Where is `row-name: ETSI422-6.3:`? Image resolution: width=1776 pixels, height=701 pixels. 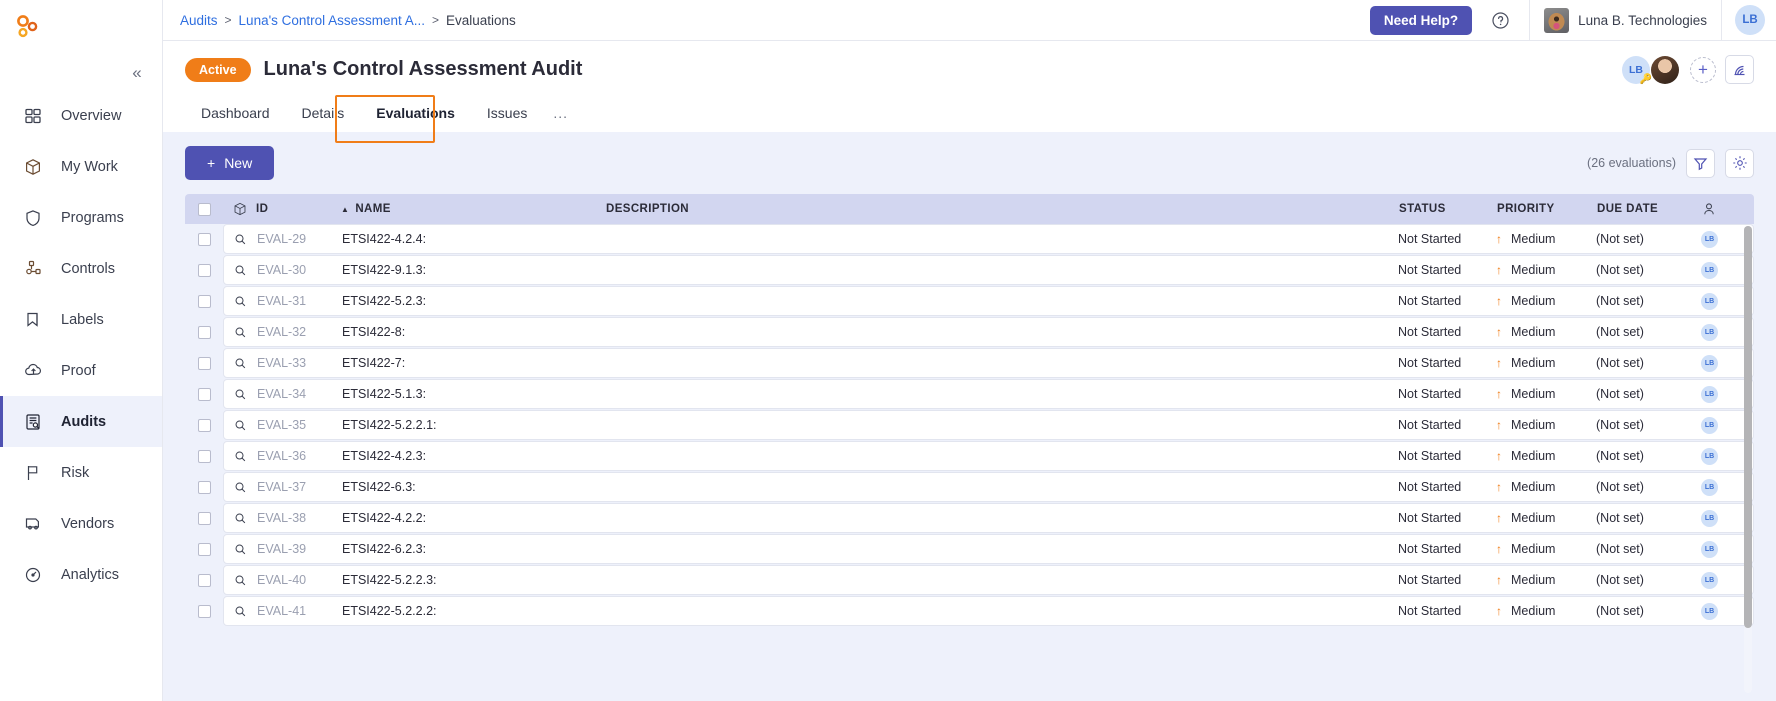 row-name: ETSI422-6.3: is located at coordinates (474, 487).